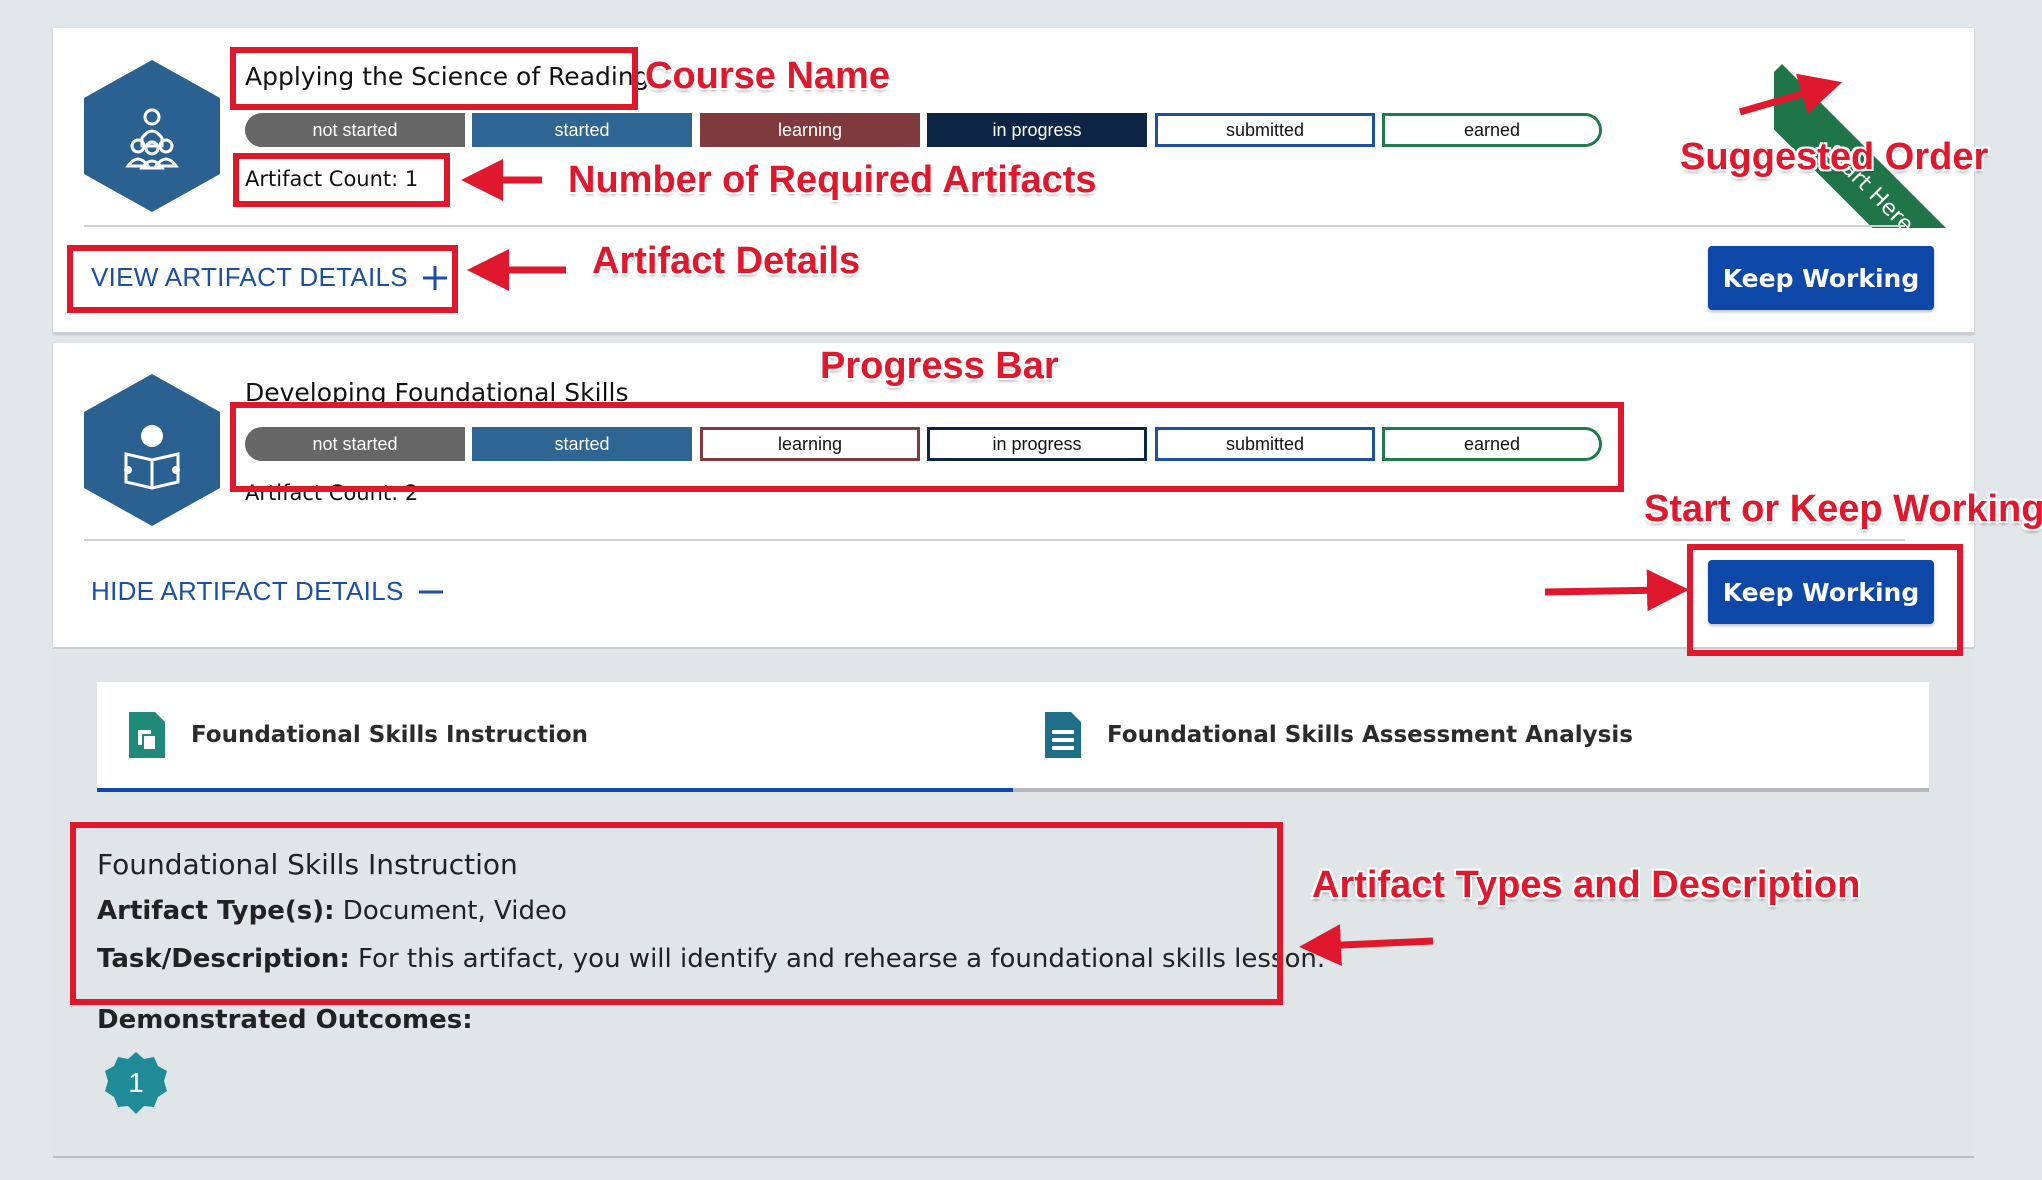  What do you see at coordinates (262, 279) in the screenshot?
I see `artifact-details-highlight` at bounding box center [262, 279].